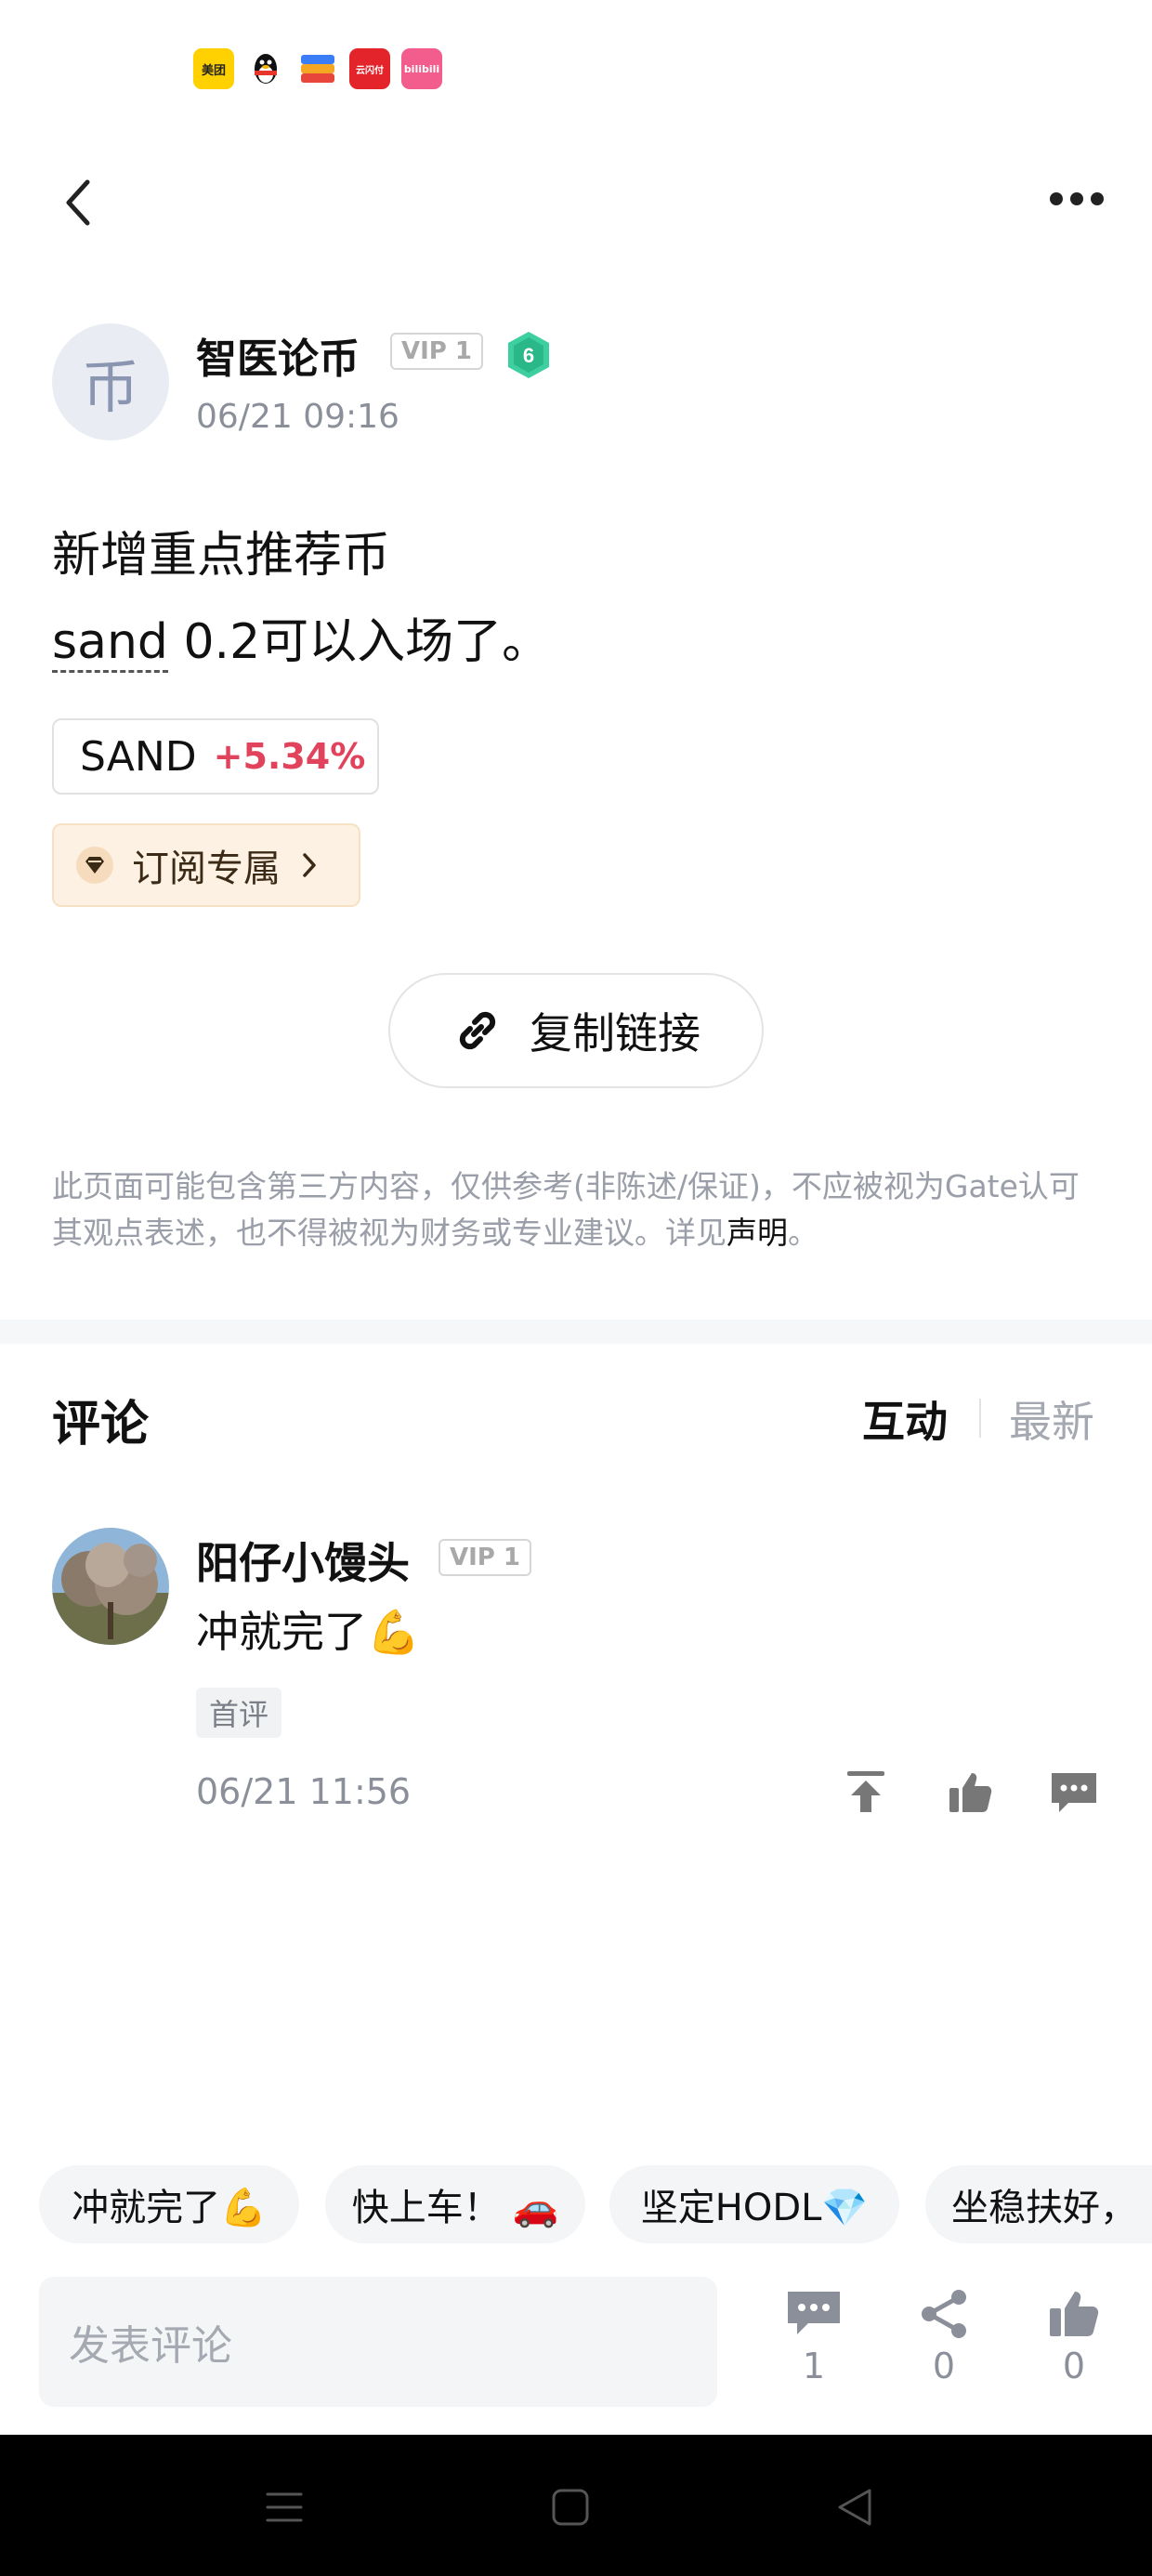  I want to click on disclaimer-link: 声明, so click(757, 1233).